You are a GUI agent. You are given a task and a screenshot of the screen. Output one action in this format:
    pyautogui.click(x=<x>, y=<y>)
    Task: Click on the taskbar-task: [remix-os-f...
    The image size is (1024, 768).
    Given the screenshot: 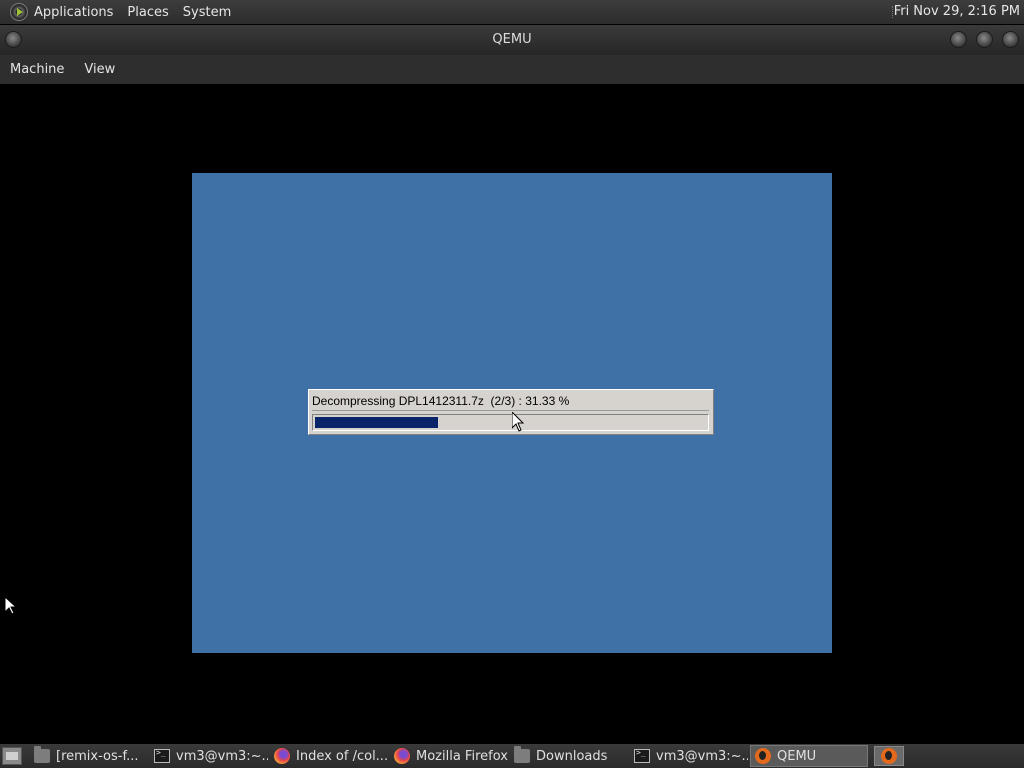 What is the action you would take?
    pyautogui.click(x=89, y=756)
    